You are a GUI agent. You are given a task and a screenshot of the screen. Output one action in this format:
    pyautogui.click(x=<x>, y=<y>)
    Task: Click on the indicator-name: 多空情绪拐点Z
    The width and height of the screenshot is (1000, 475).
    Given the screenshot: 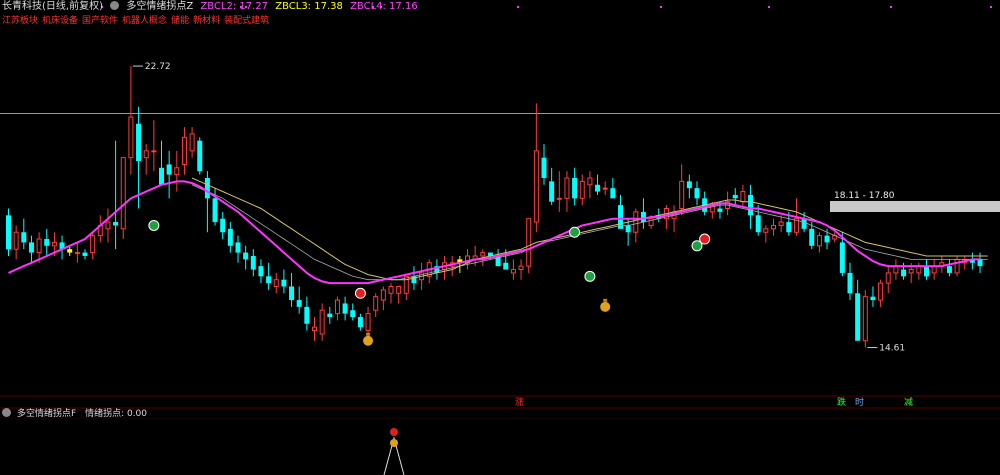 What is the action you would take?
    pyautogui.click(x=159, y=6)
    